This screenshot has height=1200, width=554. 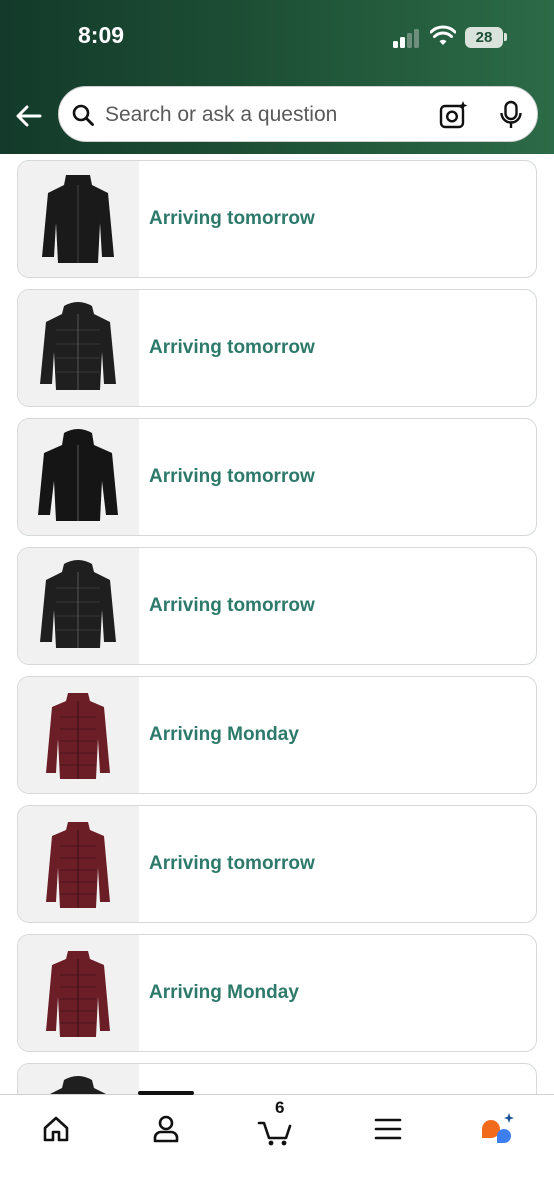 What do you see at coordinates (166, 1093) in the screenshot?
I see `active-tab-indicator` at bounding box center [166, 1093].